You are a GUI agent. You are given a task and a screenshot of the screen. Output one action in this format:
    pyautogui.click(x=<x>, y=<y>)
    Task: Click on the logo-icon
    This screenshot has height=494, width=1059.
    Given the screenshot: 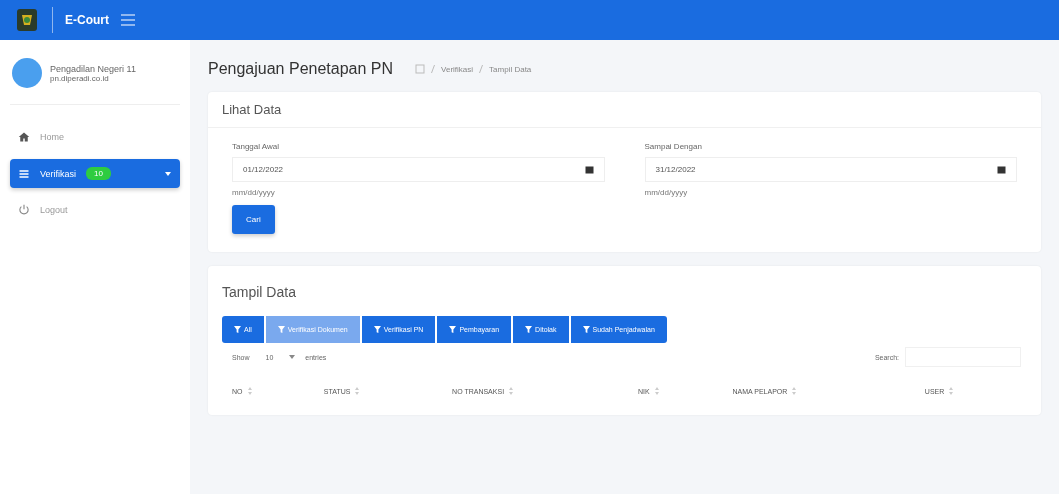 What is the action you would take?
    pyautogui.click(x=27, y=20)
    